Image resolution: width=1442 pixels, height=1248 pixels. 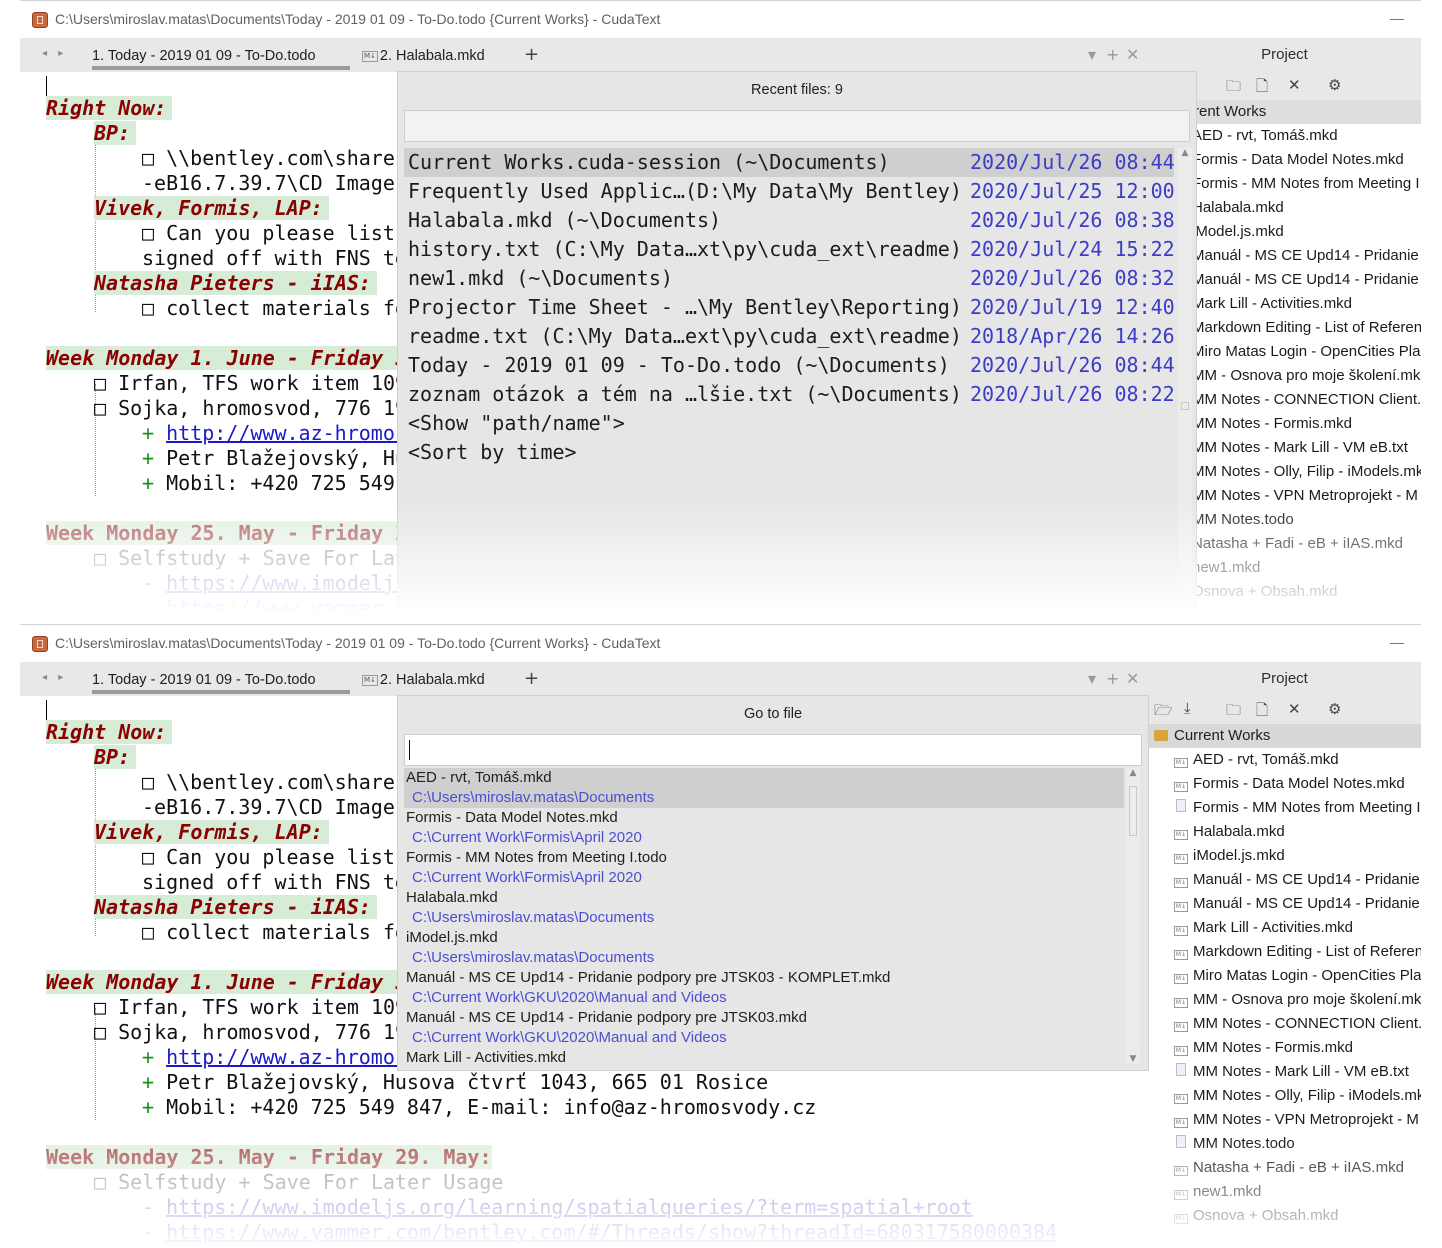 What do you see at coordinates (1187, 708) in the screenshot?
I see `download-icon: ⤓` at bounding box center [1187, 708].